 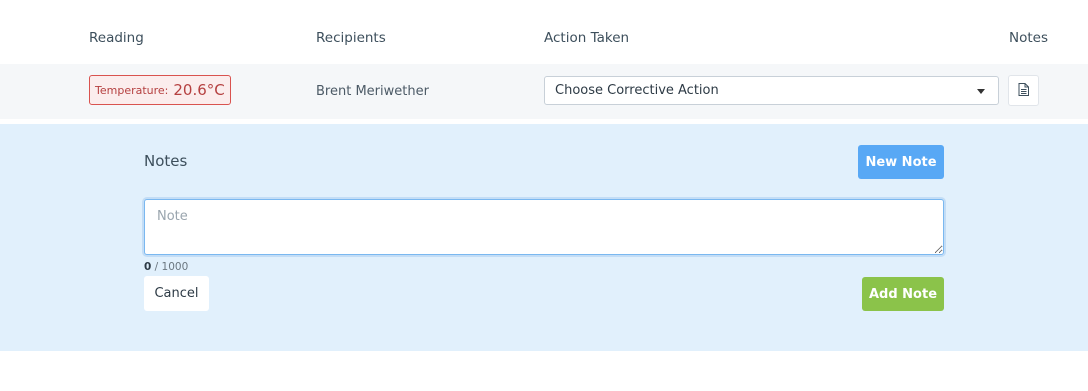 What do you see at coordinates (166, 161) in the screenshot?
I see `notes-panel-title: Notes` at bounding box center [166, 161].